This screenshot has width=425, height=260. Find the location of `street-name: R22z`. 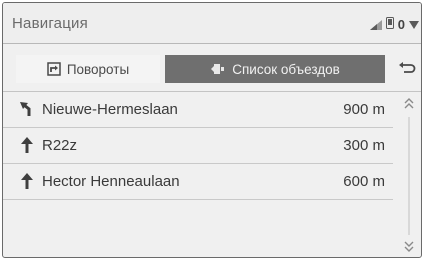

street-name: R22z is located at coordinates (60, 145).